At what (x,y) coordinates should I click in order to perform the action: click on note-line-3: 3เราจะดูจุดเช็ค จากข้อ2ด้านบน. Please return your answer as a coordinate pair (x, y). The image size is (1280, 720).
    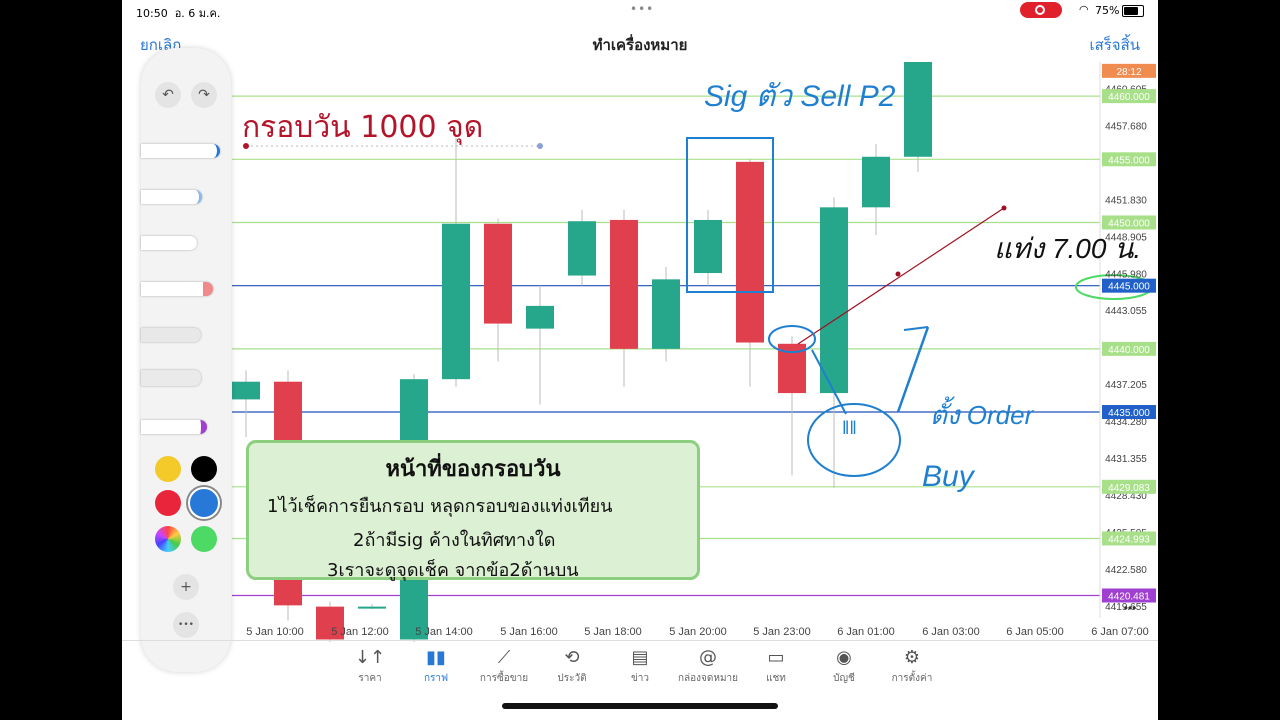
    Looking at the image, I should click on (453, 570).